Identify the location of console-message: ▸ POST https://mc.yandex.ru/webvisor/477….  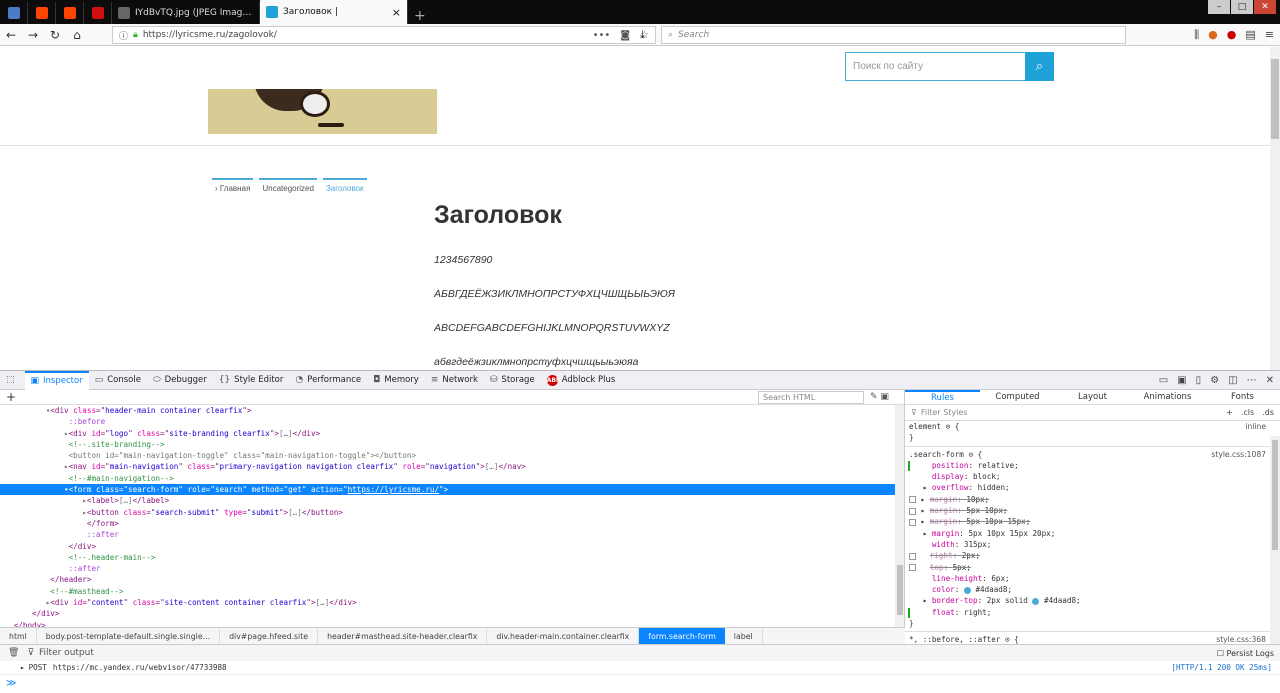
(640, 668).